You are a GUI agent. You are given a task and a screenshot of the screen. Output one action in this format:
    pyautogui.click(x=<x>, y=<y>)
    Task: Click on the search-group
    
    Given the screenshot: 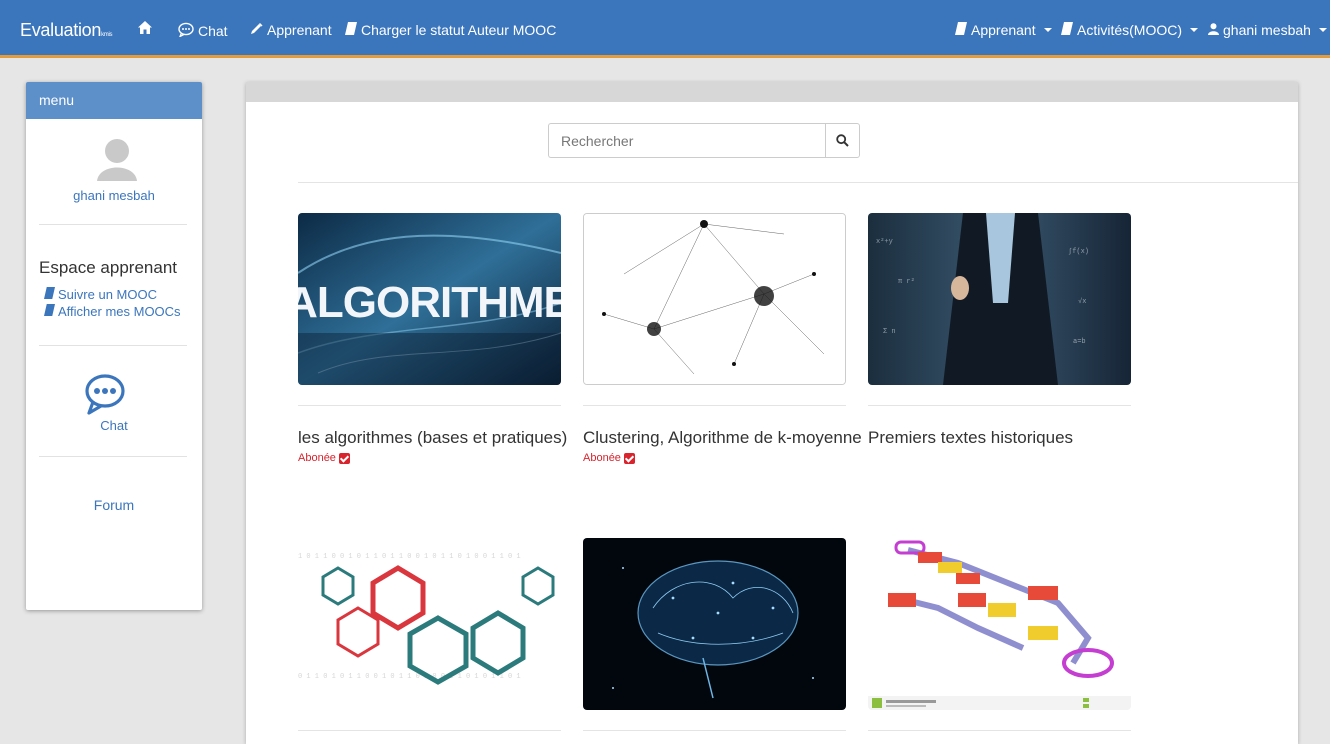 What is the action you would take?
    pyautogui.click(x=704, y=140)
    